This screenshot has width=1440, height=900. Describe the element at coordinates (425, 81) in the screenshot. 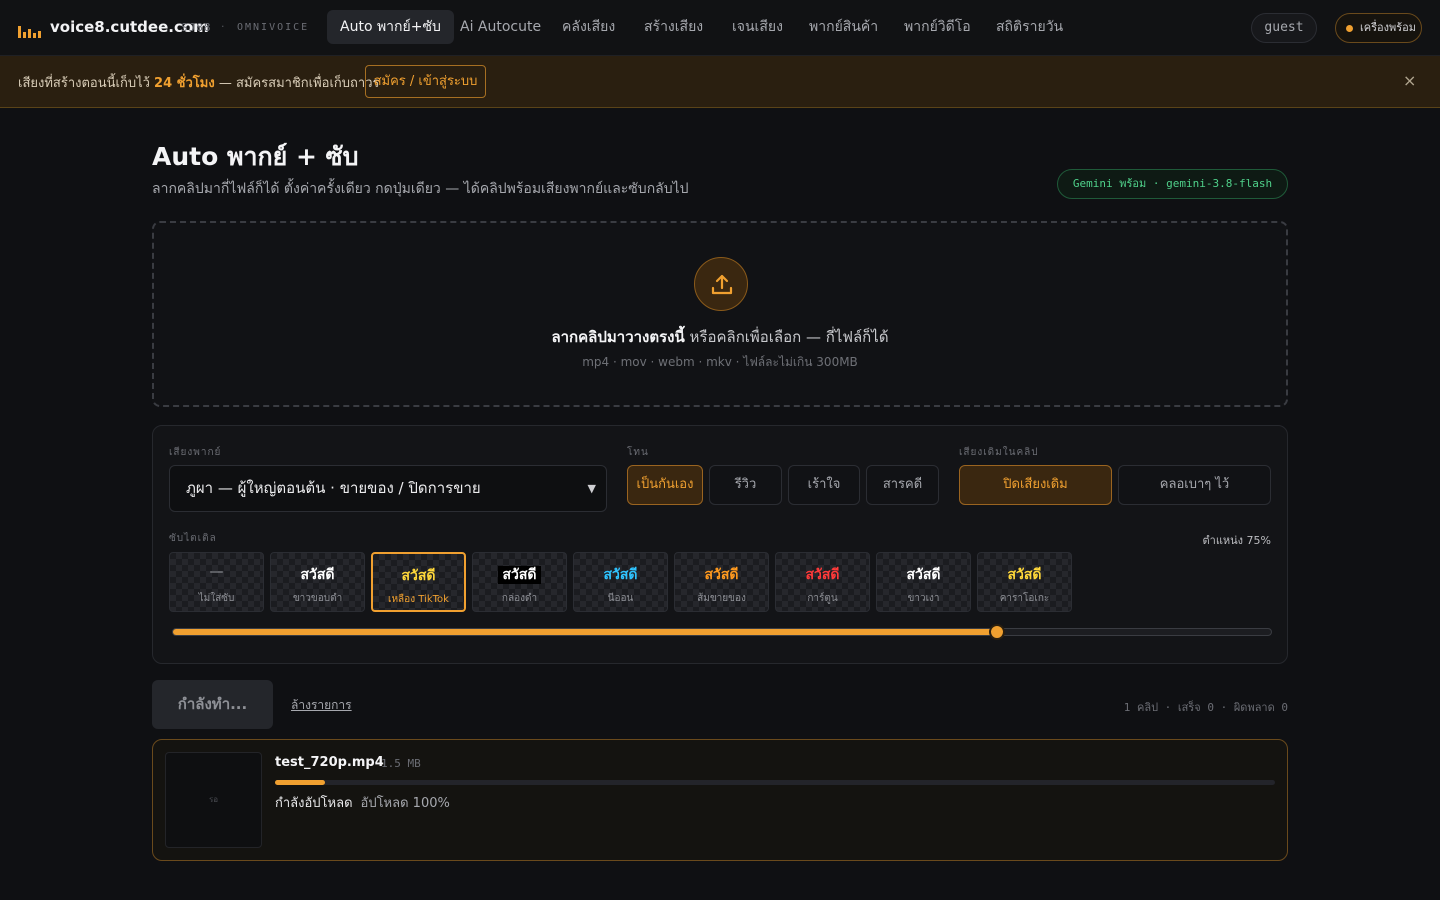

I see `signup-login-button: สมัคร / เข้าสู่ระบบ` at that location.